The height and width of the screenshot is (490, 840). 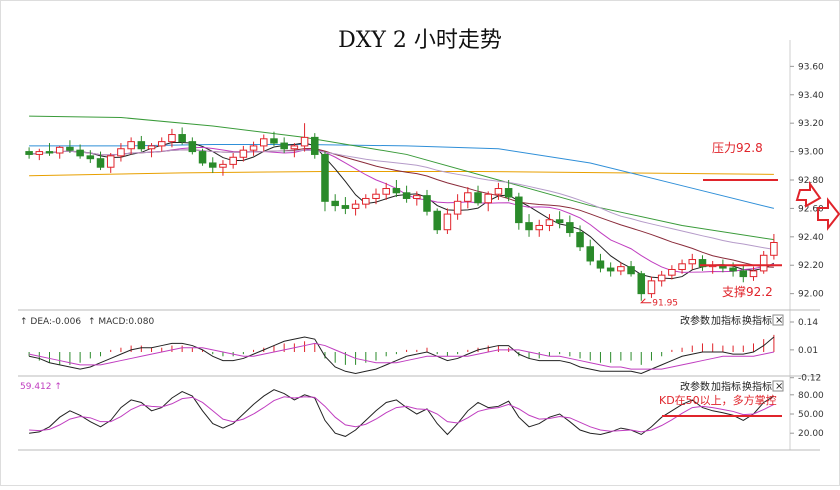 What do you see at coordinates (726, 386) in the screenshot?
I see `kdj-add-indicator-button: 加指标` at bounding box center [726, 386].